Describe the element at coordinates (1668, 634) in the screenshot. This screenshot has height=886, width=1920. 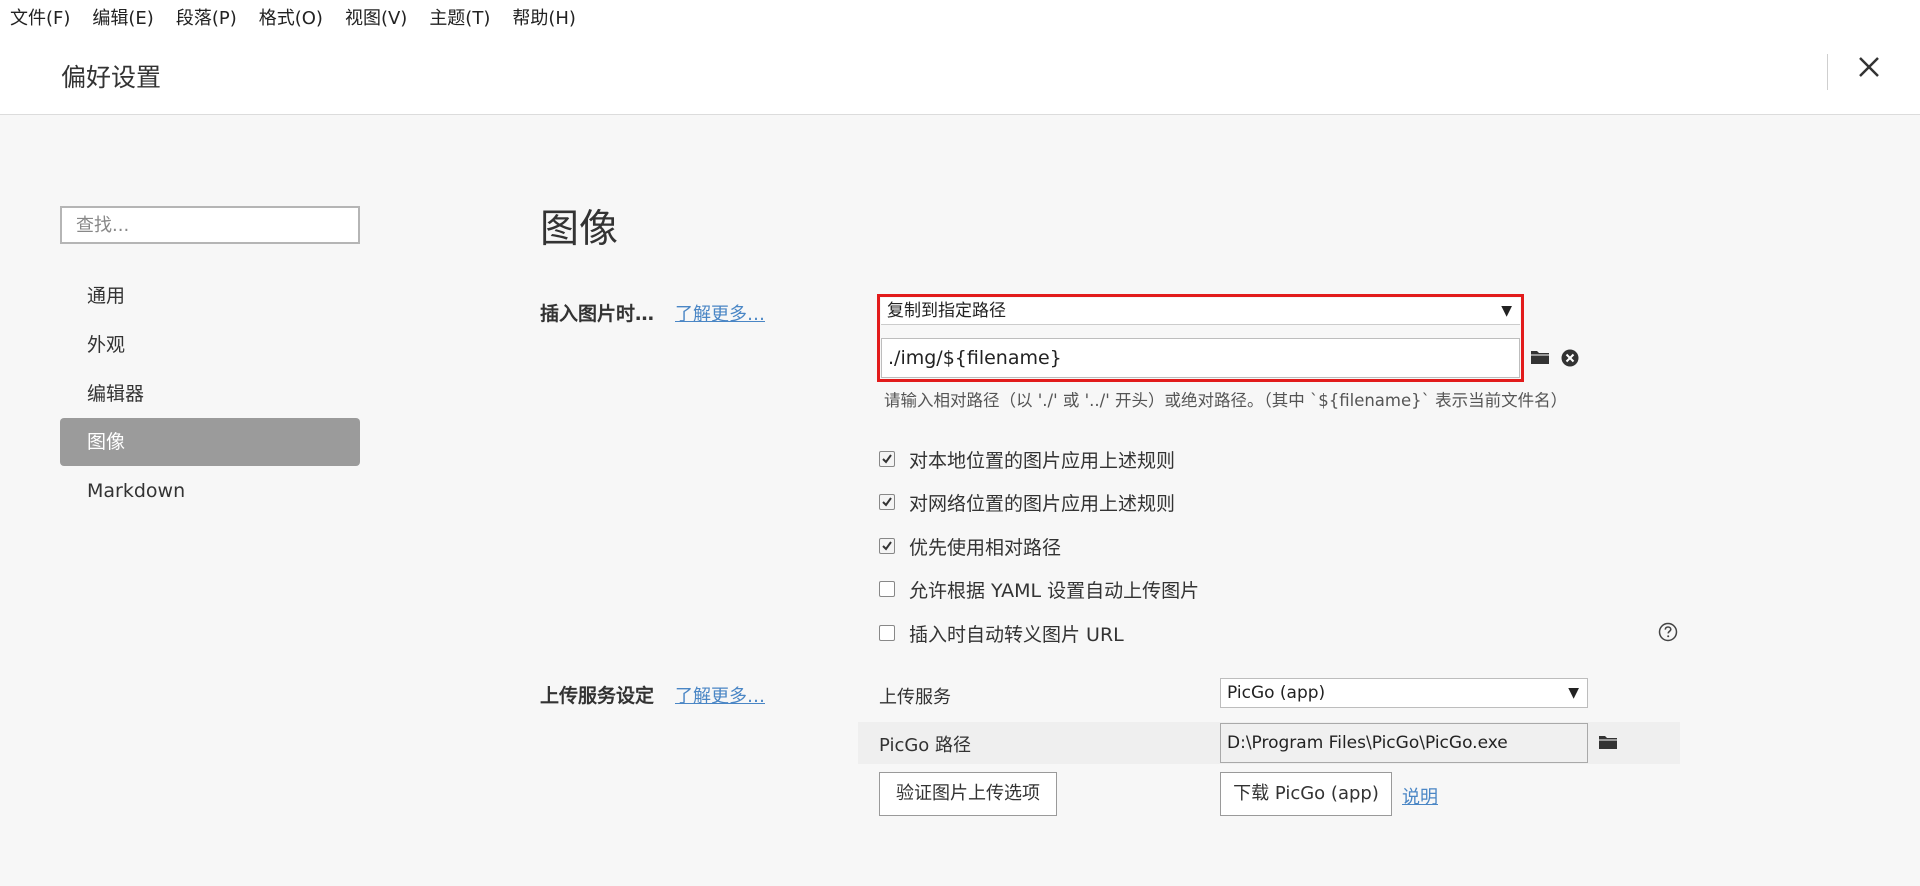
I see `help-icon` at that location.